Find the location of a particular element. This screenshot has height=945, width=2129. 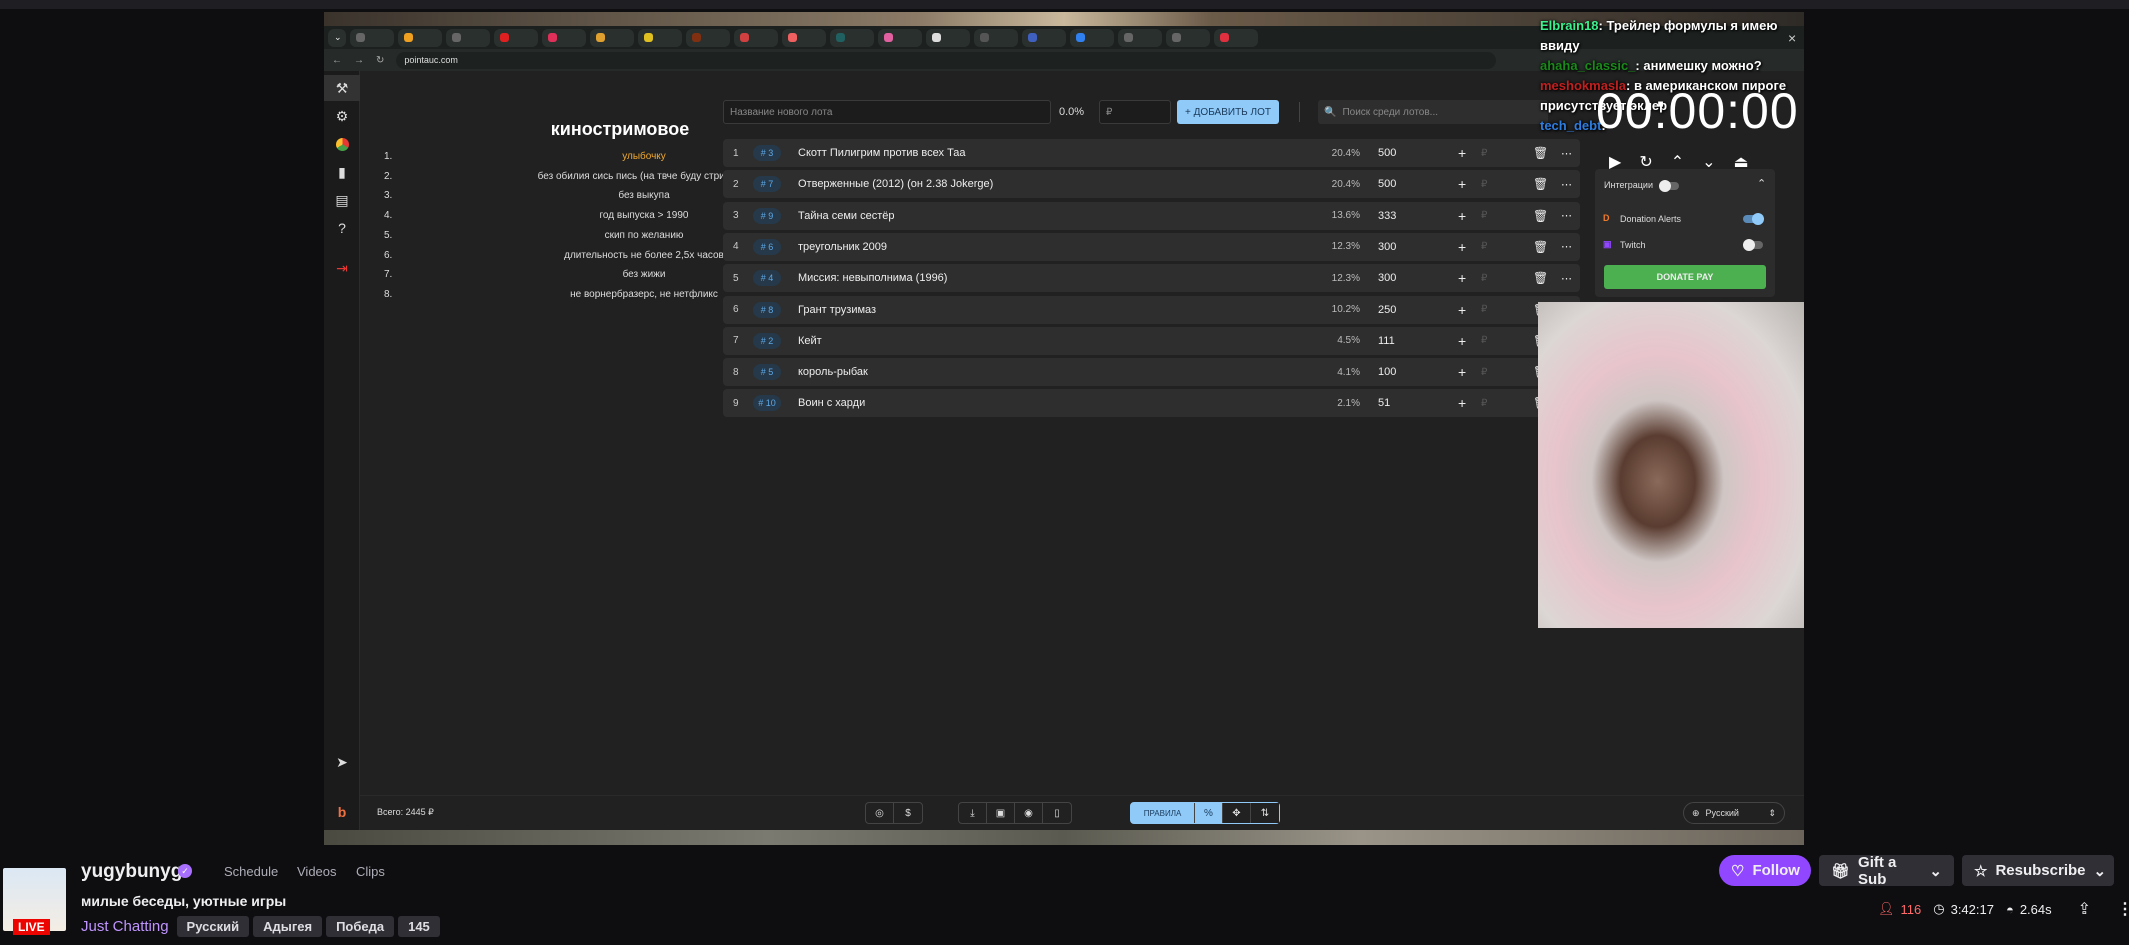

back-icon: ← is located at coordinates (337, 60).